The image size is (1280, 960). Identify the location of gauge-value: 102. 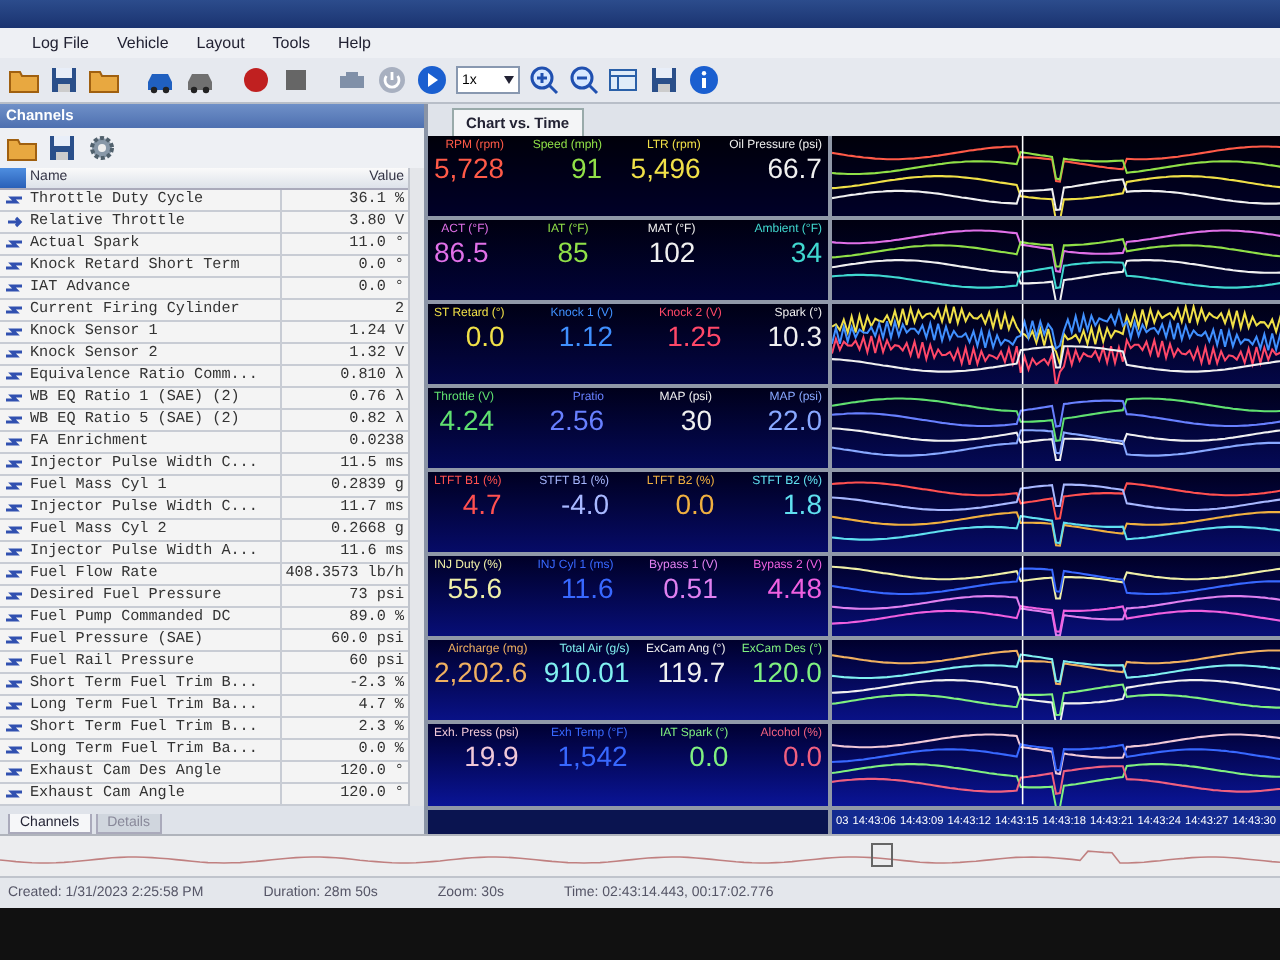
(672, 251).